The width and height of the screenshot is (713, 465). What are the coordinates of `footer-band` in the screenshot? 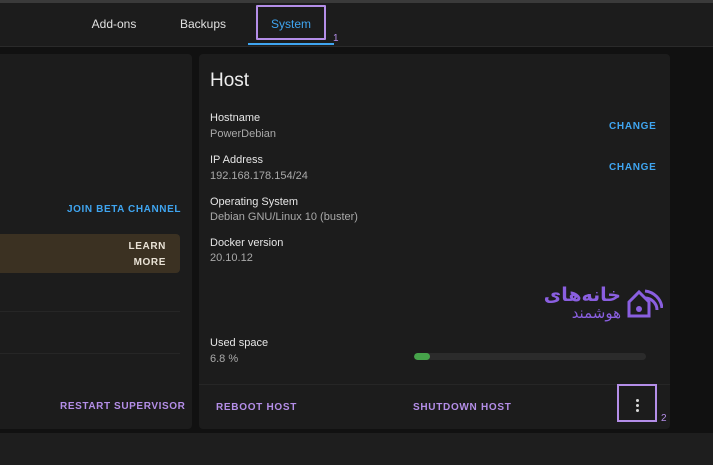 It's located at (356, 449).